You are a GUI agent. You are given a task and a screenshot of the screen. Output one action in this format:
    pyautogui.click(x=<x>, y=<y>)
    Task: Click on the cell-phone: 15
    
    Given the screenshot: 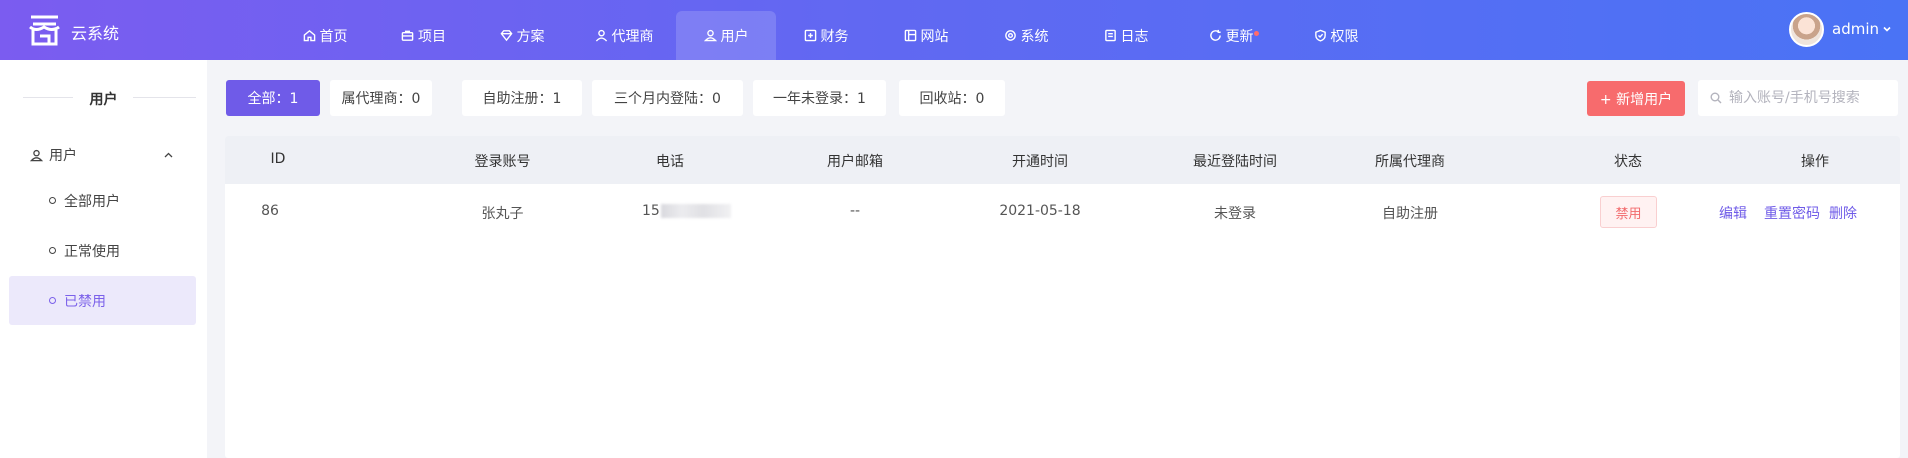 What is the action you would take?
    pyautogui.click(x=692, y=211)
    